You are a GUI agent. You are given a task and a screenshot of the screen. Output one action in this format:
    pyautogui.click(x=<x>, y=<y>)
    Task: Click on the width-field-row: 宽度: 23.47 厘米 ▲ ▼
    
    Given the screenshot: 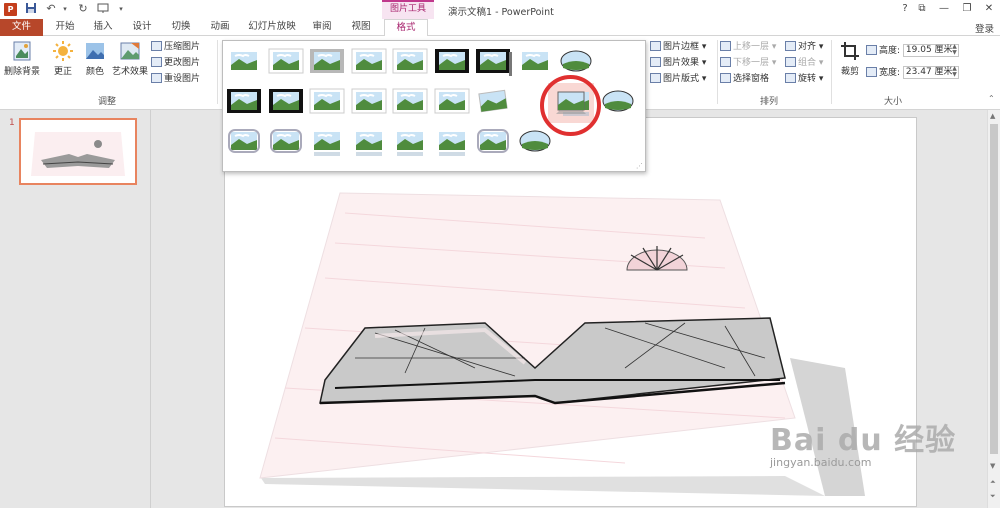 What is the action you would take?
    pyautogui.click(x=912, y=72)
    